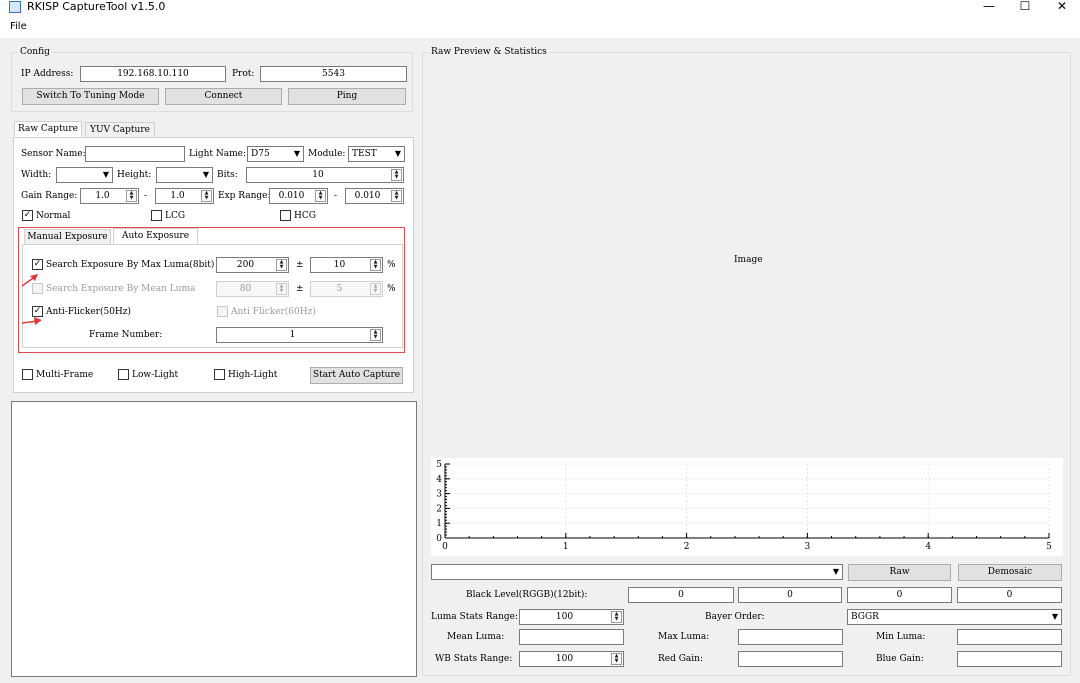  What do you see at coordinates (1009, 637) in the screenshot?
I see `min-luma-stat-field` at bounding box center [1009, 637].